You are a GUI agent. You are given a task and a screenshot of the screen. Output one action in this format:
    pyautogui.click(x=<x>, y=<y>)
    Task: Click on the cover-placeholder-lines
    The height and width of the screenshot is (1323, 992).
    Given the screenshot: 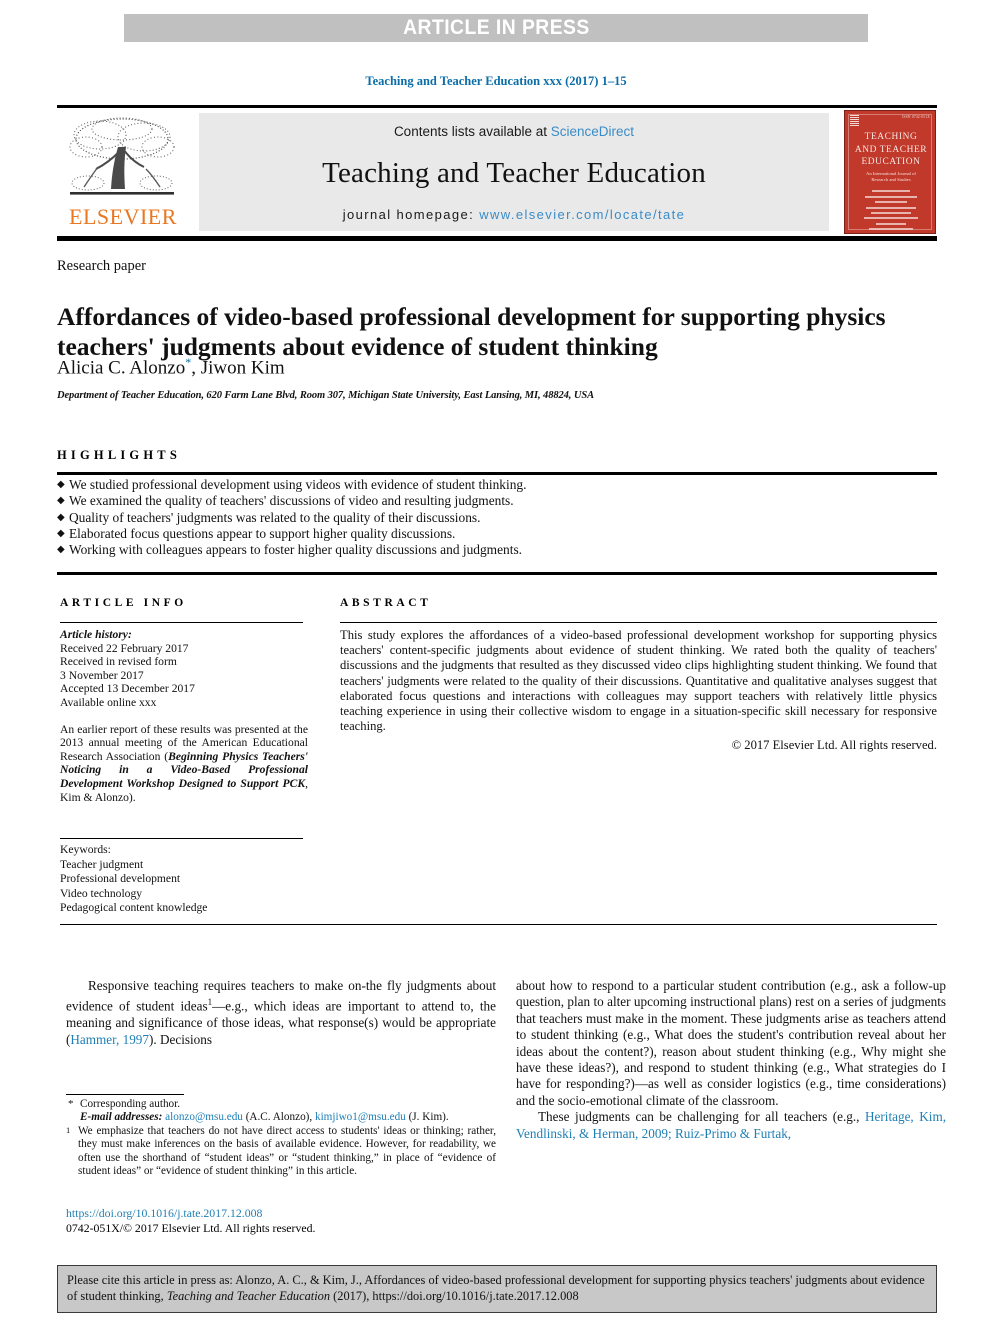 What is the action you would take?
    pyautogui.click(x=891, y=210)
    